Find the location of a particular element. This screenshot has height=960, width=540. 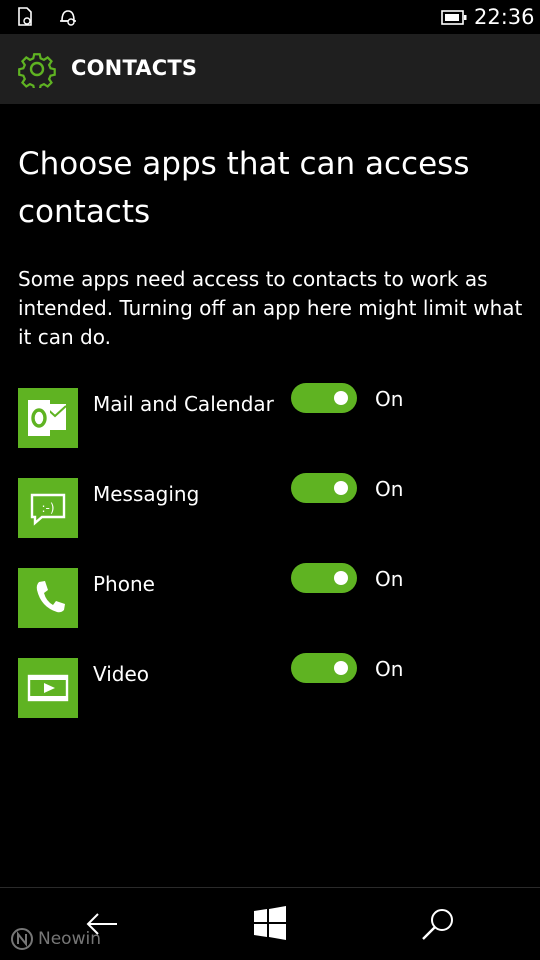

app-row-mail-and-calendar: Mail and Calendar On is located at coordinates (270, 416).